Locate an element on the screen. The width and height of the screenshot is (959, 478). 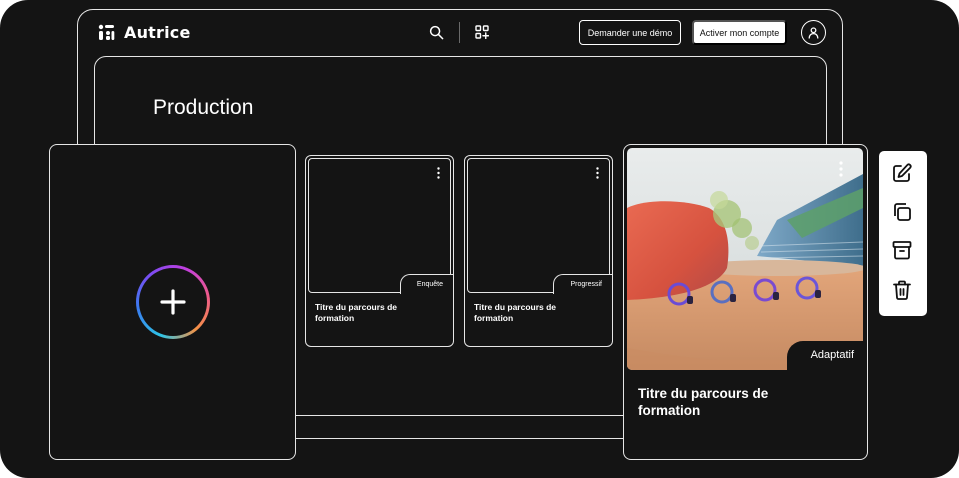
user-avatar is located at coordinates (813, 32).